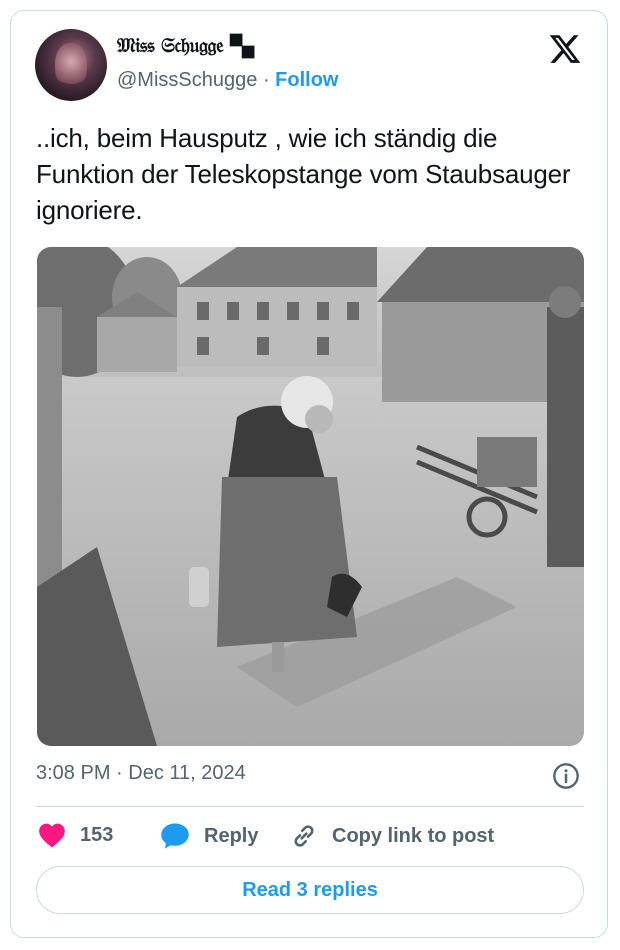 Image resolution: width=620 pixels, height=950 pixels. I want to click on timestamp: 3:08 PM · Dec 11, 2024, so click(141, 773).